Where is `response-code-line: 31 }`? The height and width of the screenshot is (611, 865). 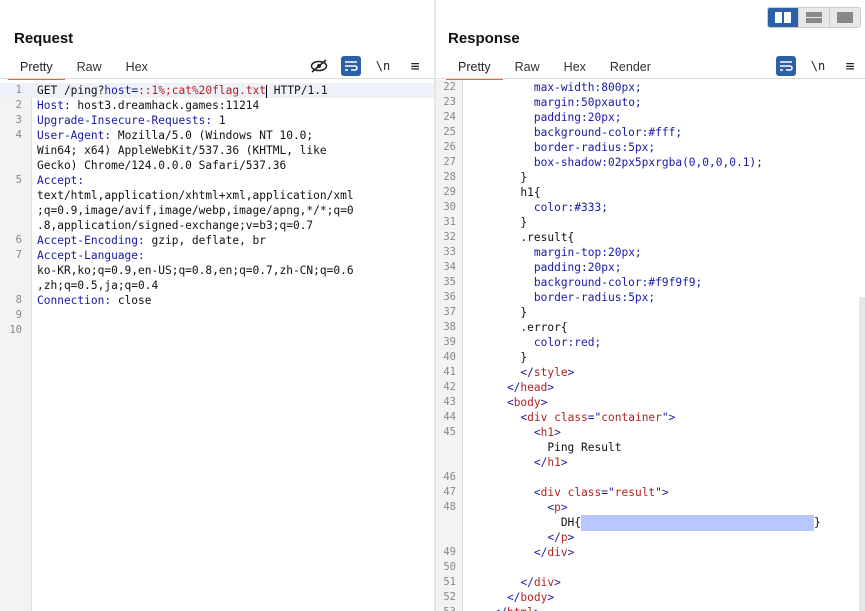
response-code-line: 31 } is located at coordinates (650, 222).